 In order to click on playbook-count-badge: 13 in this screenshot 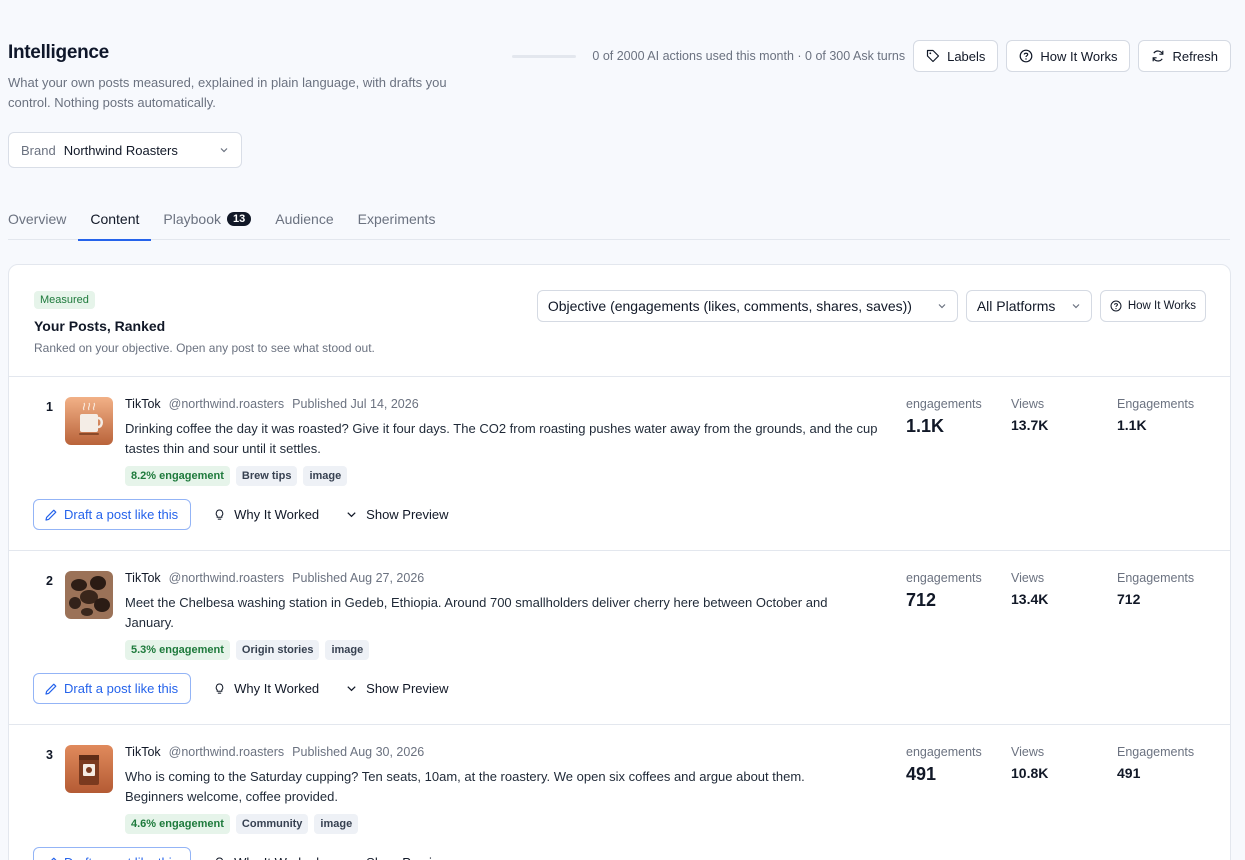, I will do `click(239, 219)`.